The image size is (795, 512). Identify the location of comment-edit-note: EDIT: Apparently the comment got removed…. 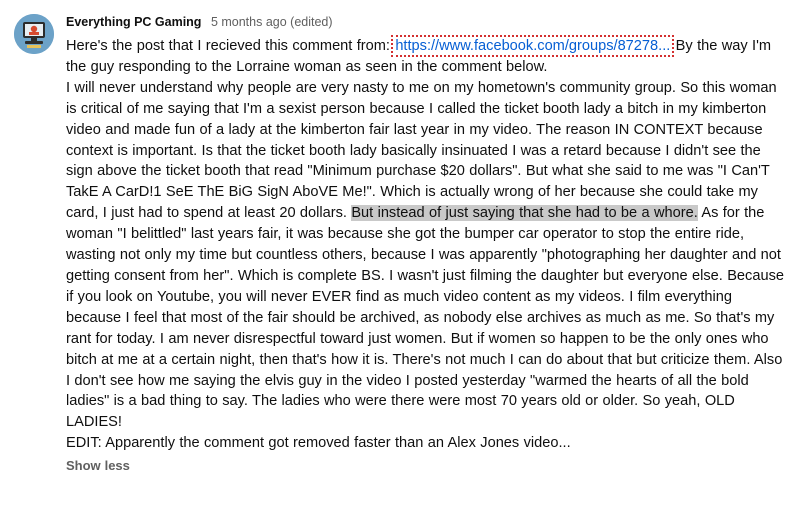
(318, 443).